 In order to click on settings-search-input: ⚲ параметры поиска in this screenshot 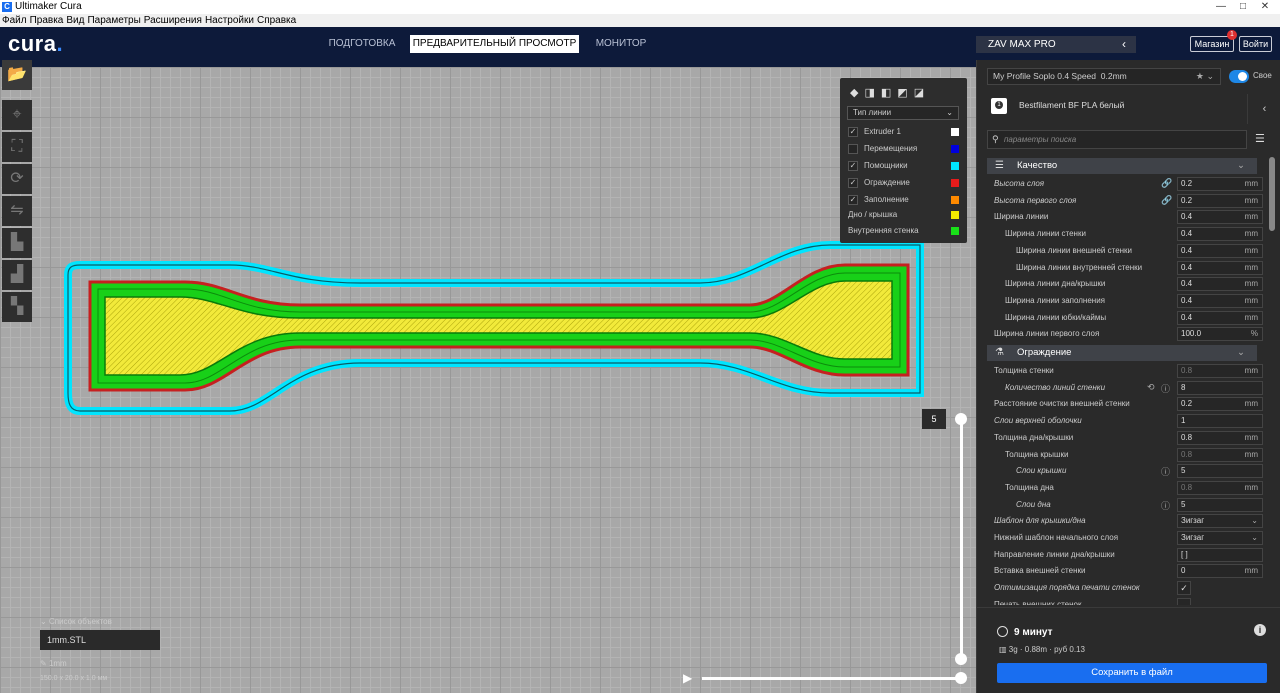, I will do `click(1117, 139)`.